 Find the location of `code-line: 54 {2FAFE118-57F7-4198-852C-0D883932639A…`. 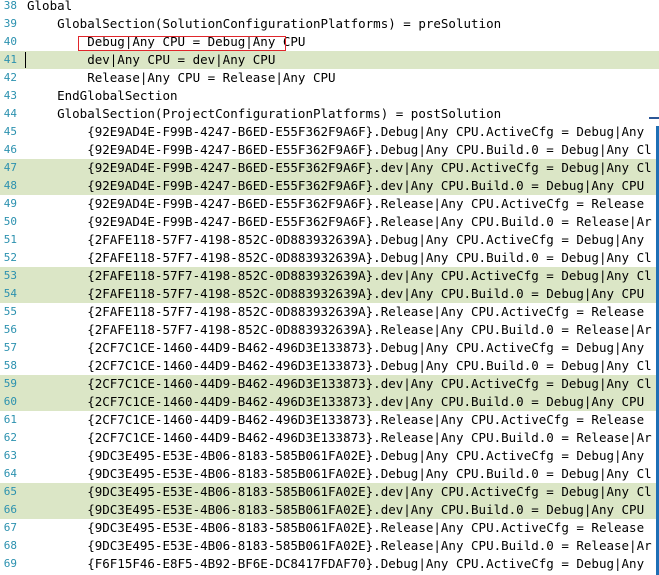

code-line: 54 {2FAFE118-57F7-4198-852C-0D883932639A… is located at coordinates (329, 294).